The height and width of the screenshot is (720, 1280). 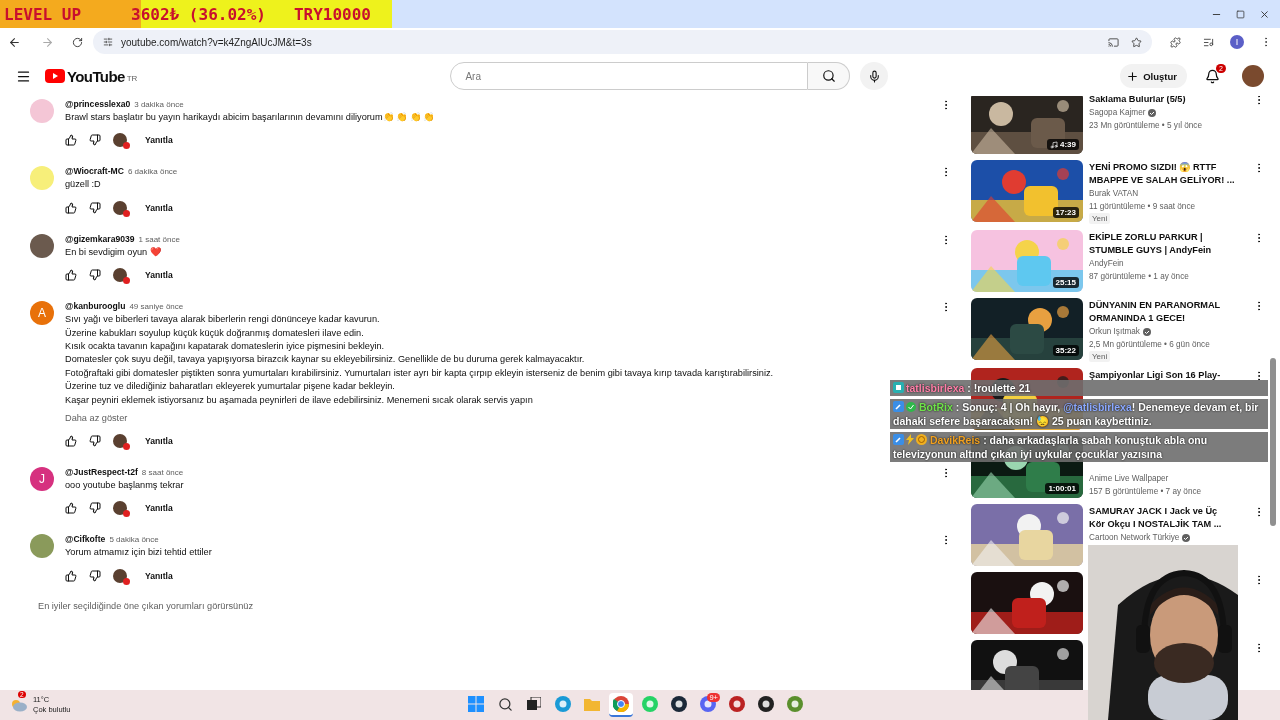 I want to click on music-note-icon, so click(x=1054, y=144).